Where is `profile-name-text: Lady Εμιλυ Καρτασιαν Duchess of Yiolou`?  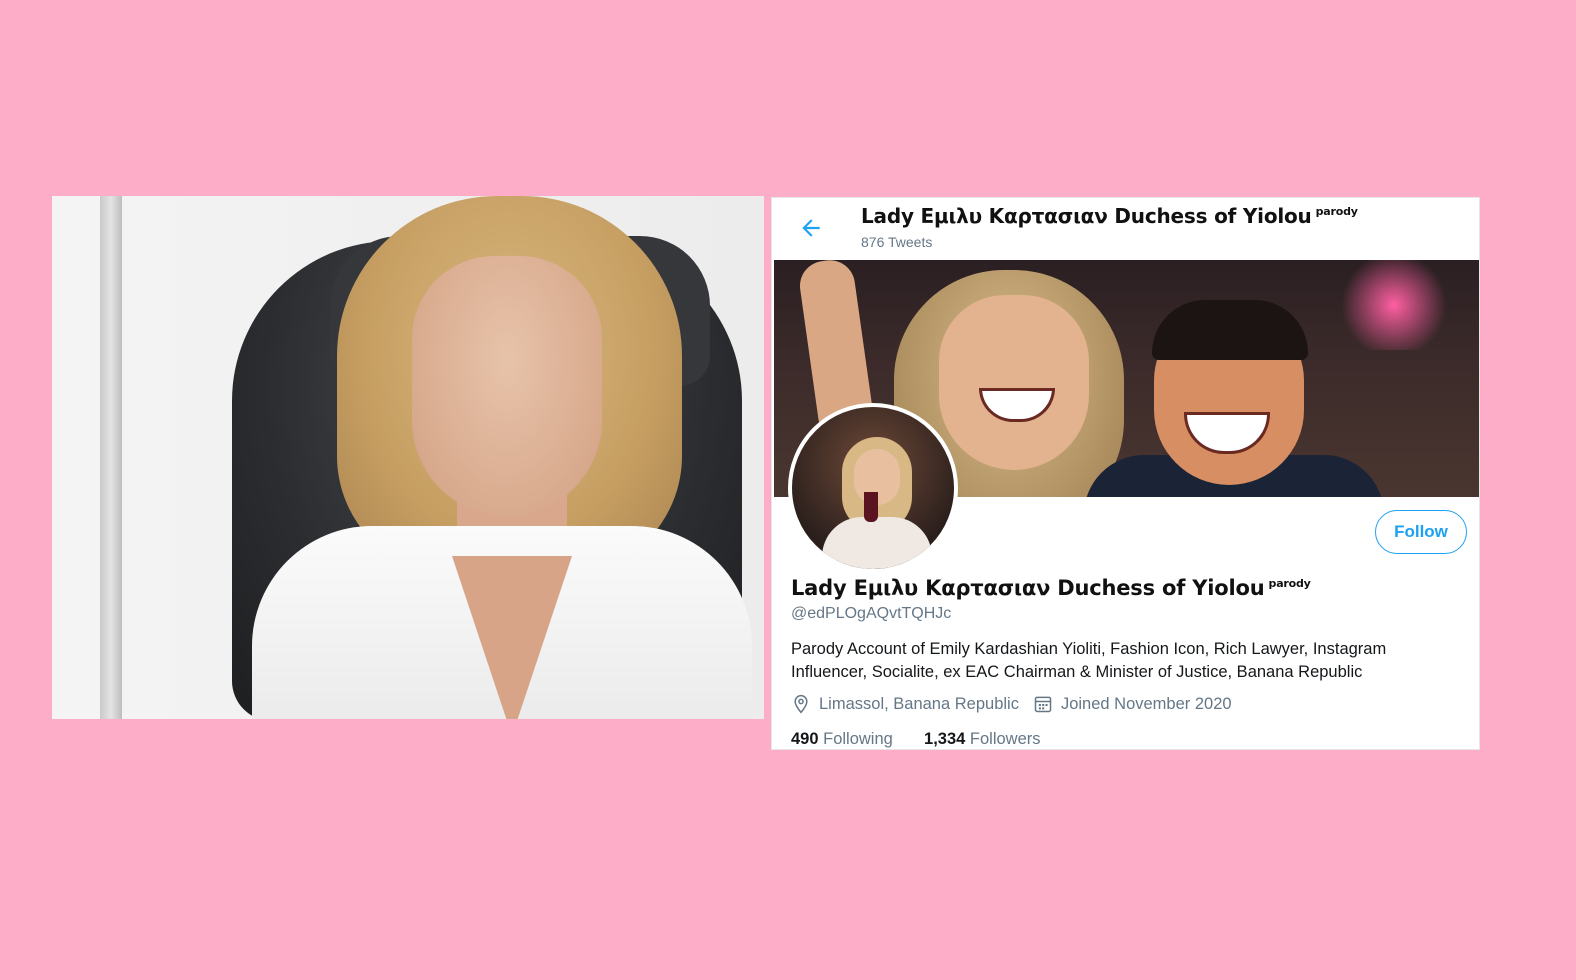
profile-name-text: Lady Εμιλυ Καρτασιαν Duchess of Yiolou is located at coordinates (1028, 588).